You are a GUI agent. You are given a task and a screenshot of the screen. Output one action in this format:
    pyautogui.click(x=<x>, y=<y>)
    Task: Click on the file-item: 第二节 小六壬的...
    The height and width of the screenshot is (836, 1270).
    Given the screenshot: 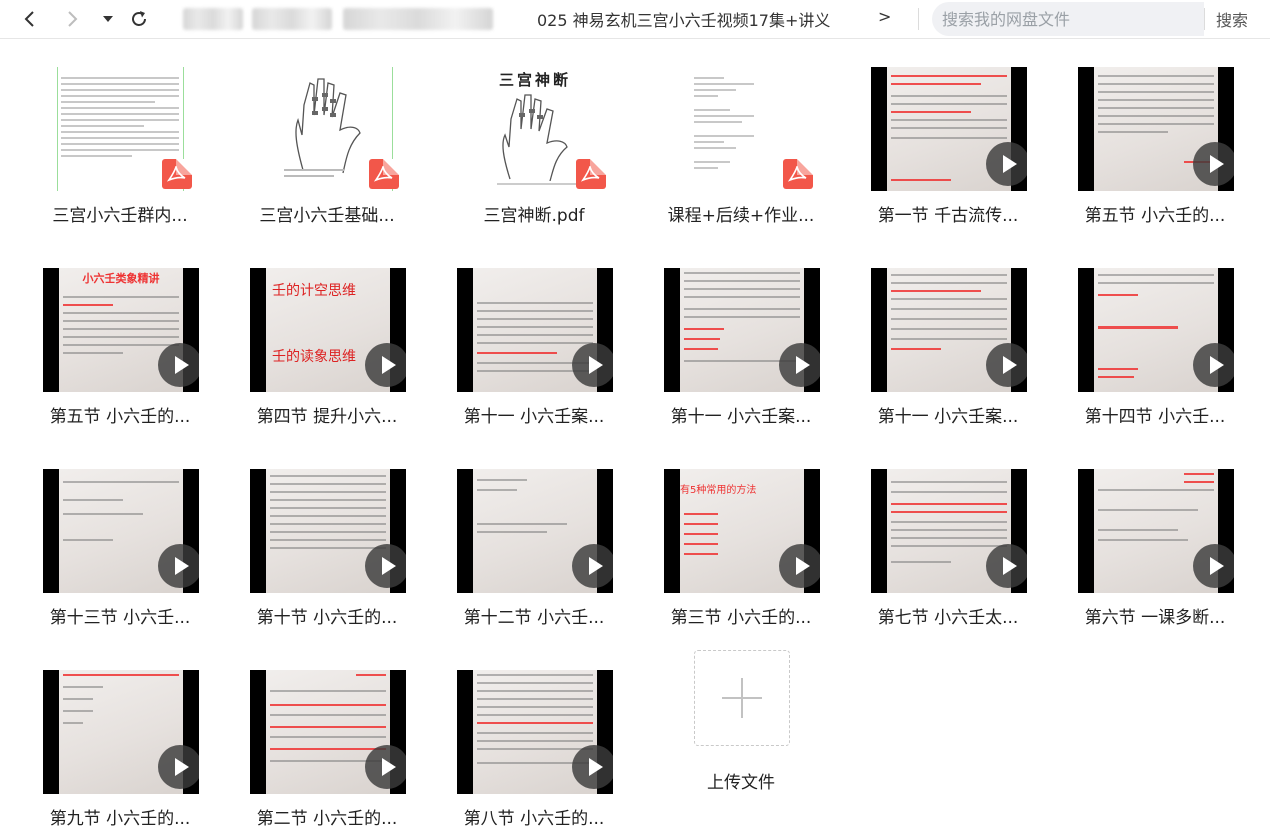 What is the action you would take?
    pyautogui.click(x=307, y=736)
    